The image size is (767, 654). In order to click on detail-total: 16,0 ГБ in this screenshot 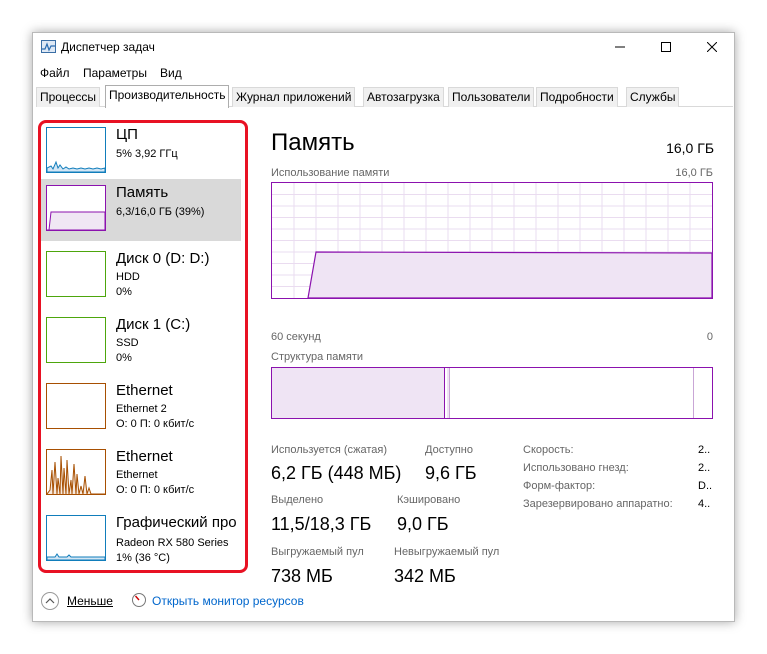, I will do `click(690, 148)`.